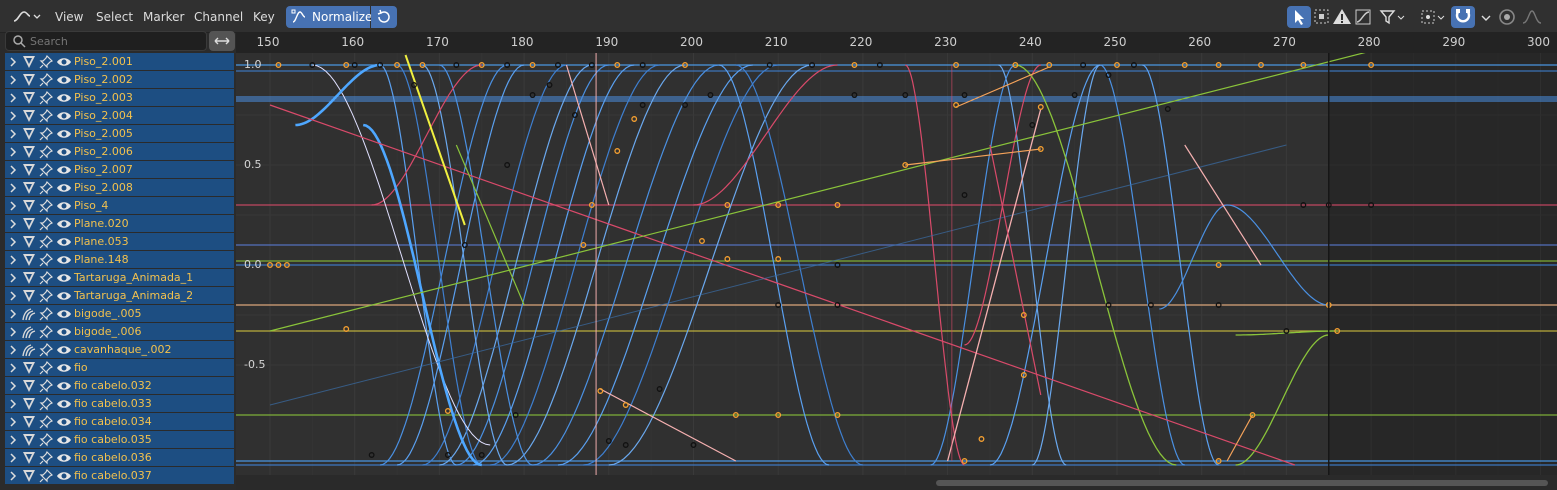 The width and height of the screenshot is (1557, 490). I want to click on channel-menu: Channel, so click(218, 17).